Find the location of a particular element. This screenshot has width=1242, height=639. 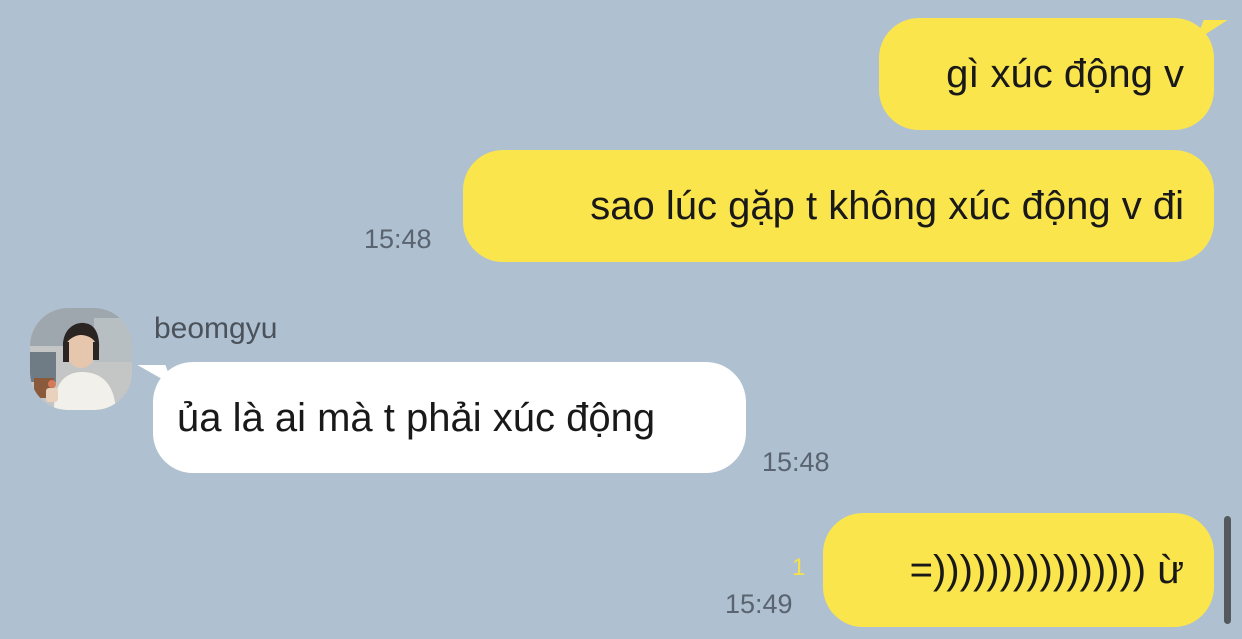

outgoing-message-bubble: =)))))))))))))))) ừ is located at coordinates (1018, 570).